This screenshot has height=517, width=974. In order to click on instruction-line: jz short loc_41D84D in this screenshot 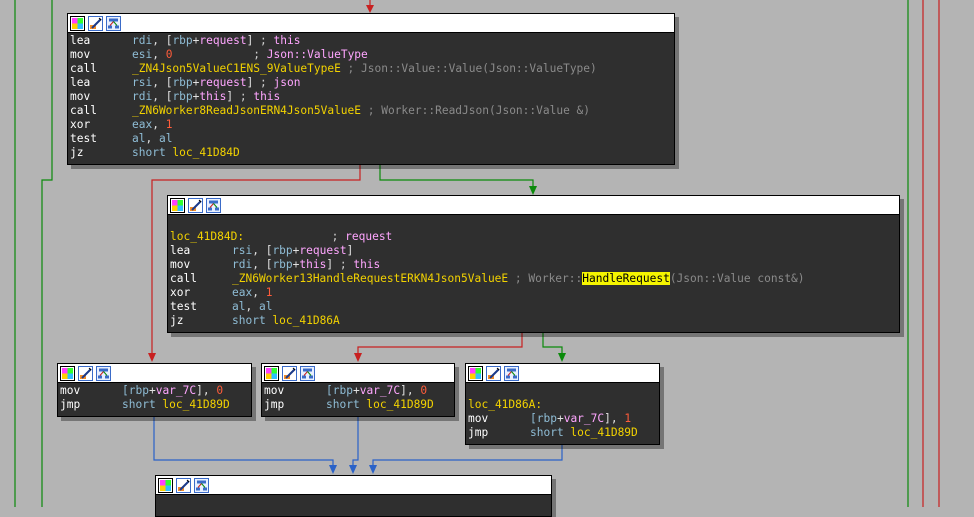, I will do `click(372, 153)`.